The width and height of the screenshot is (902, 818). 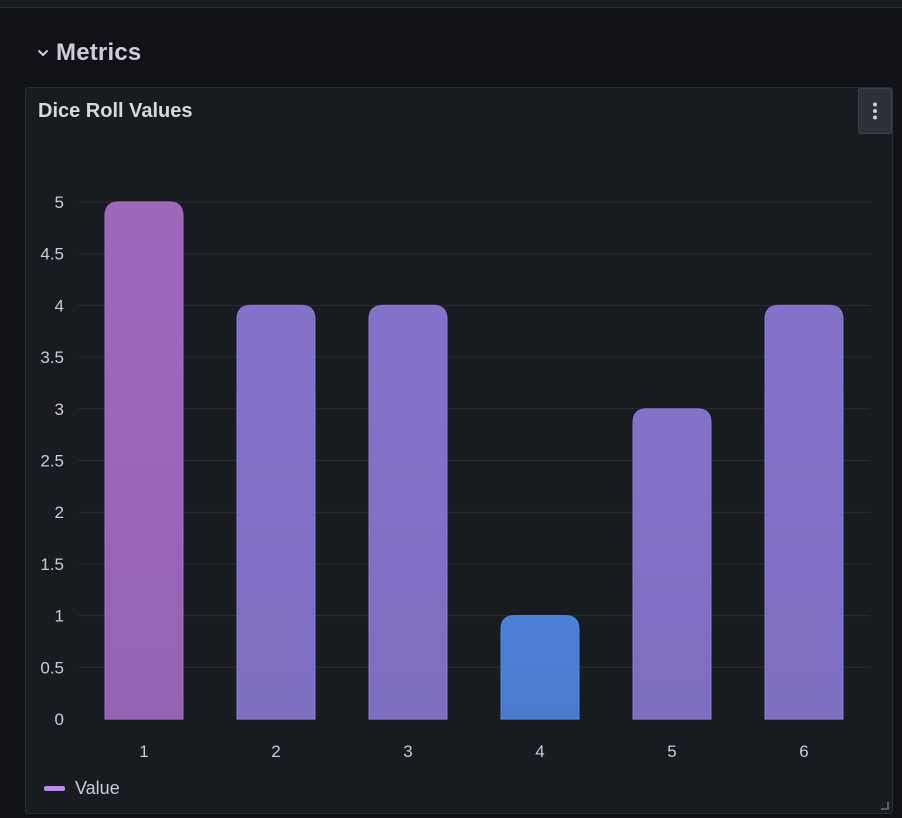 I want to click on y-tick-label: 2.5, so click(x=52, y=461).